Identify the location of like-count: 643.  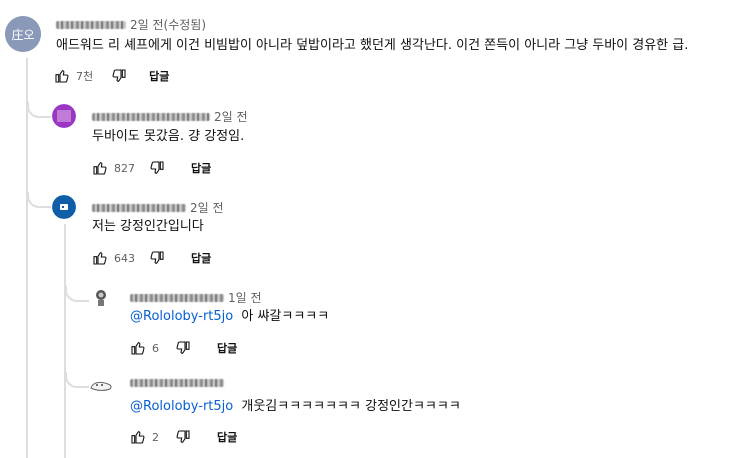
(124, 258).